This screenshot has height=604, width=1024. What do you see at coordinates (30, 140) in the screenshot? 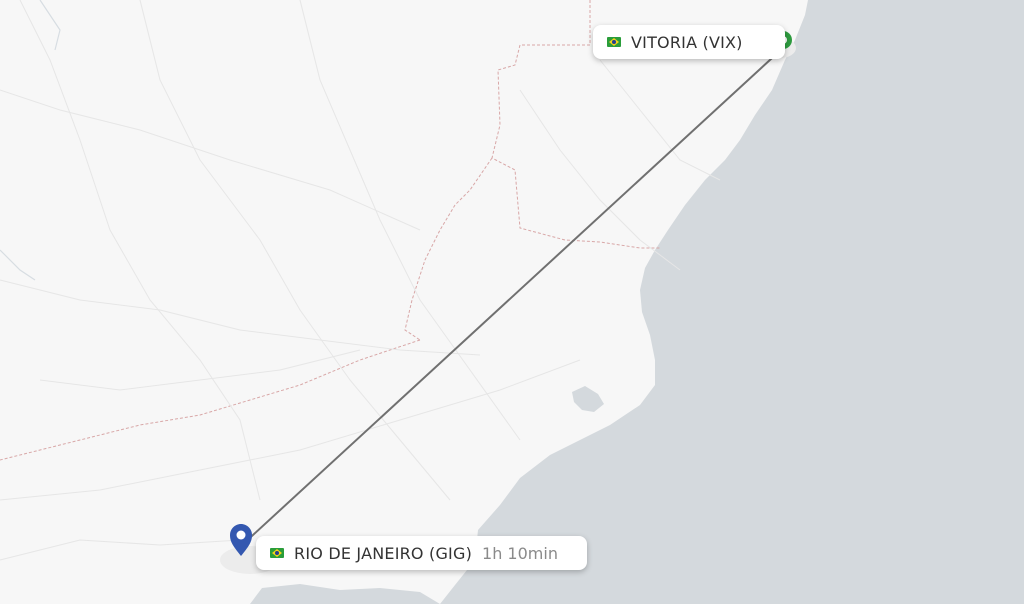
I see `river-network` at bounding box center [30, 140].